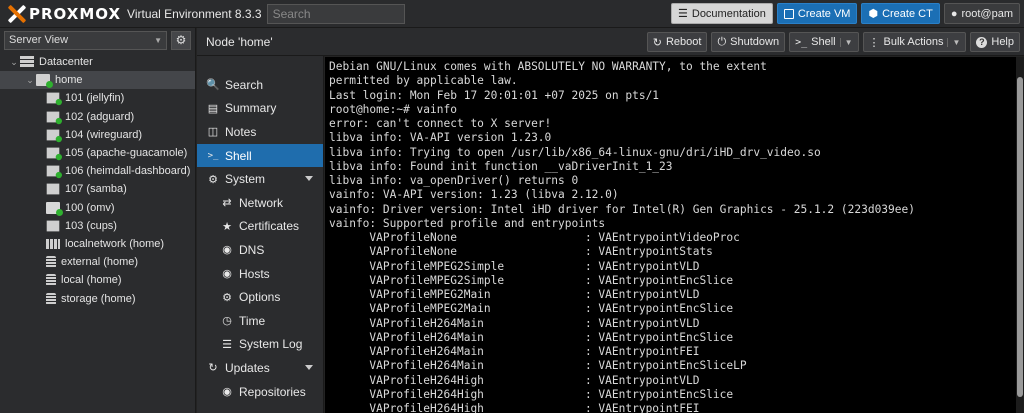  Describe the element at coordinates (260, 321) in the screenshot. I see `menu-item-time: ◷ Time` at that location.